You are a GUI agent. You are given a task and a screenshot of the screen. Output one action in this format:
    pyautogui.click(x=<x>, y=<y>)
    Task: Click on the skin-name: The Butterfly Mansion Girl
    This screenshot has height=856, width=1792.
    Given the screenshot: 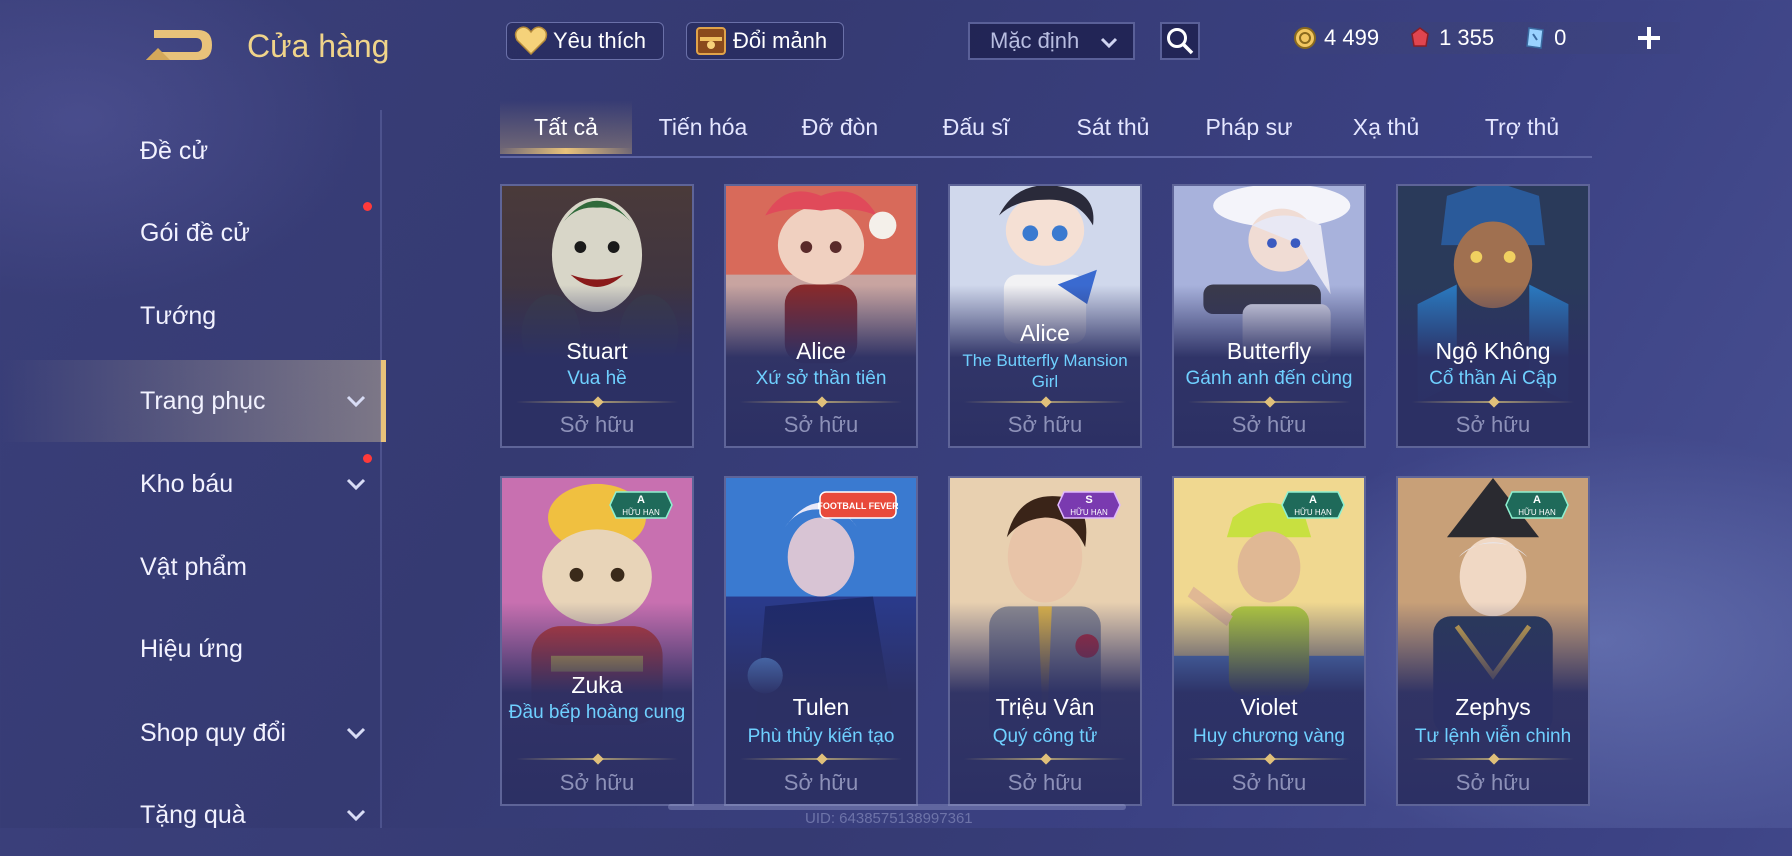 What is the action you would take?
    pyautogui.click(x=1045, y=371)
    